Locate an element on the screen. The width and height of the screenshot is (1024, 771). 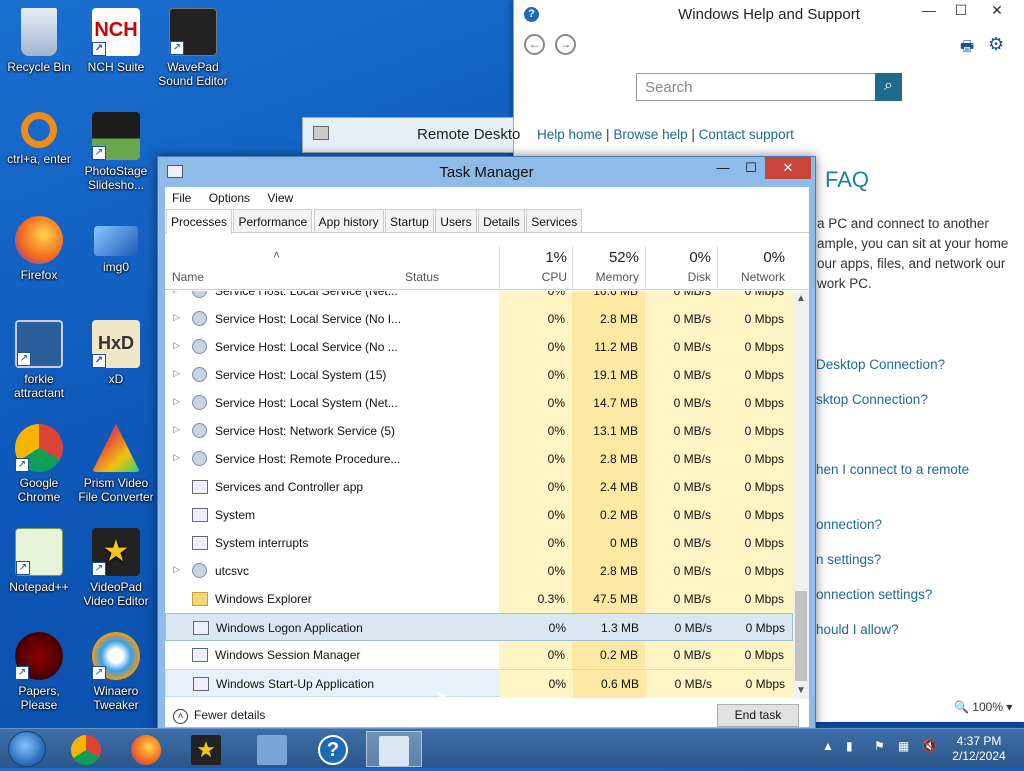
back-arrow-icon: ← is located at coordinates (534, 44).